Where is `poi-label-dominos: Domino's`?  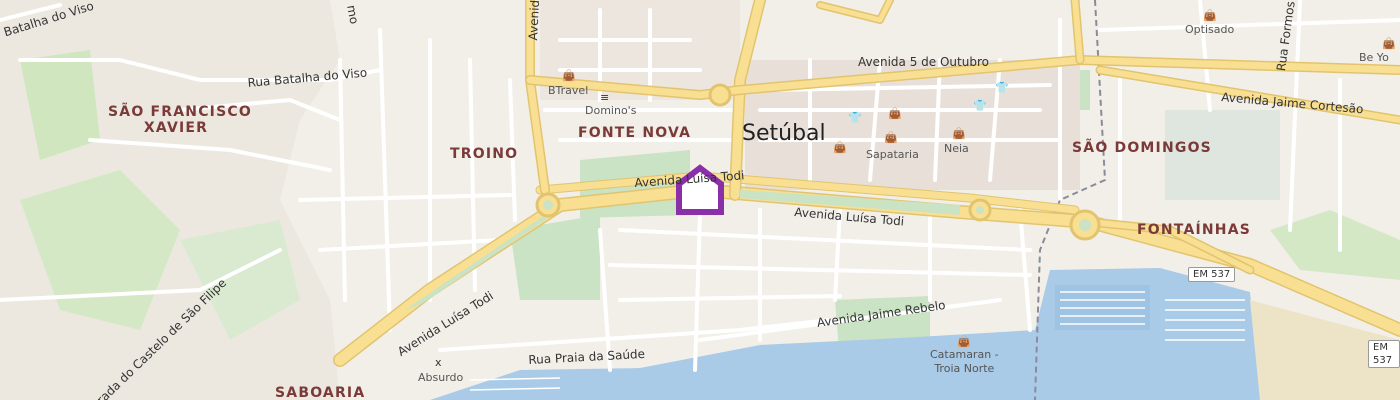
poi-label-dominos: Domino's is located at coordinates (610, 110).